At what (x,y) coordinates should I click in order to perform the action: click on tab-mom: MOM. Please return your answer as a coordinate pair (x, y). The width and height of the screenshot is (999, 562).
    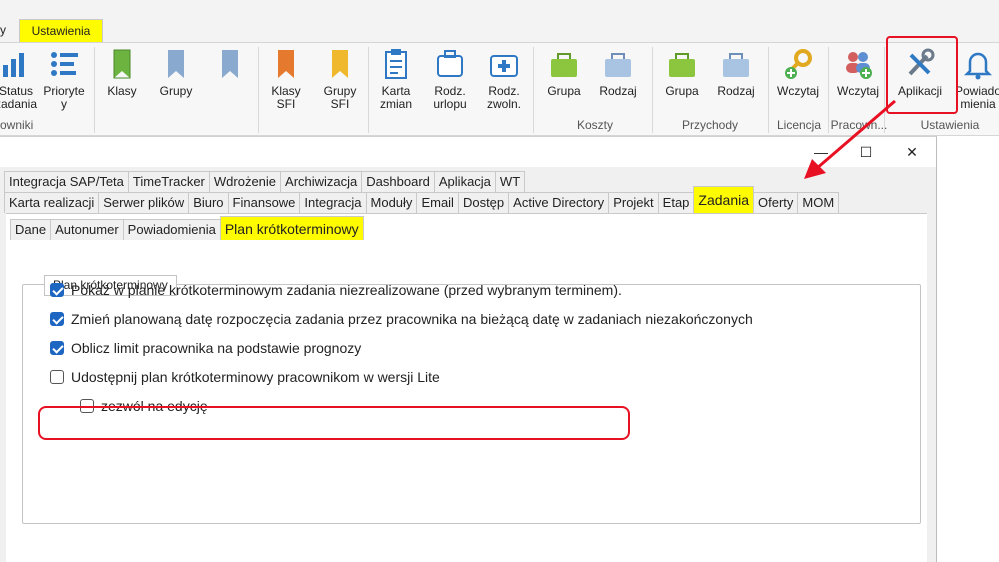
    Looking at the image, I should click on (818, 202).